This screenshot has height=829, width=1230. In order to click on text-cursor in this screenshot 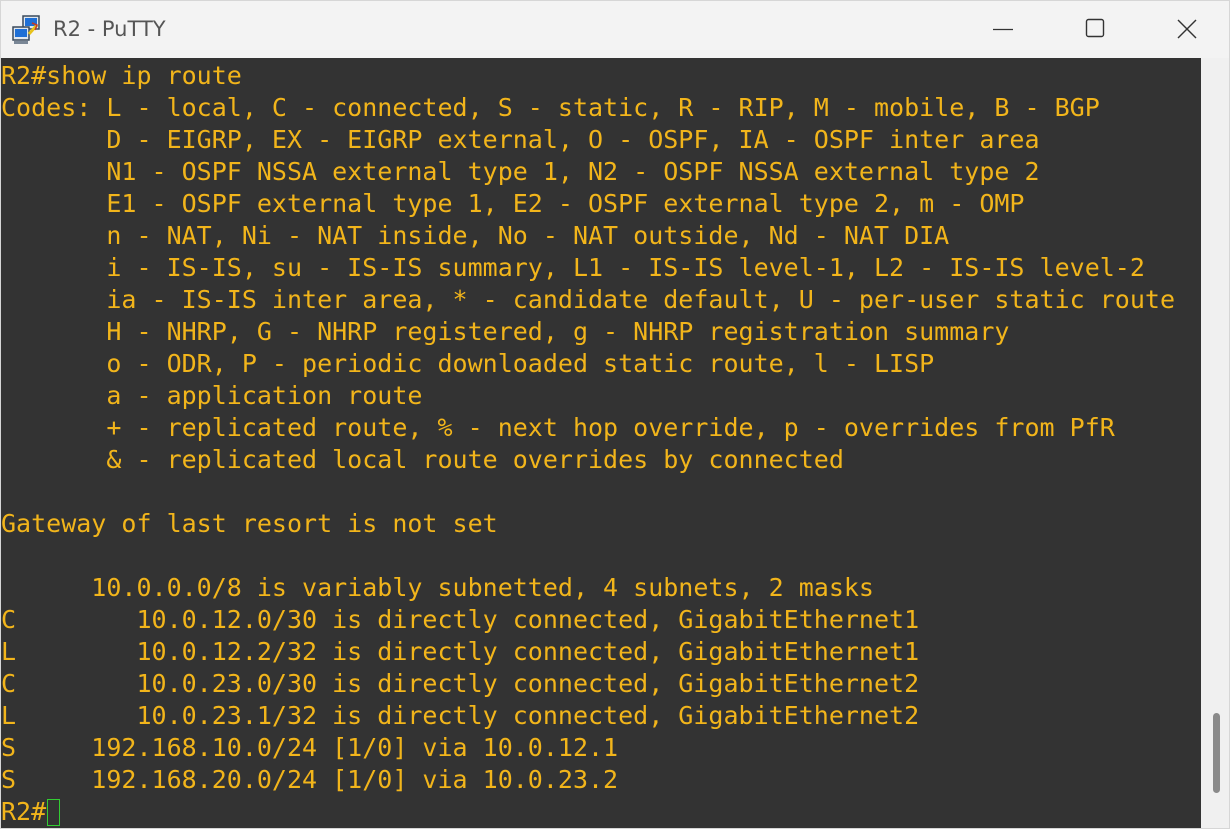, I will do `click(54, 812)`.